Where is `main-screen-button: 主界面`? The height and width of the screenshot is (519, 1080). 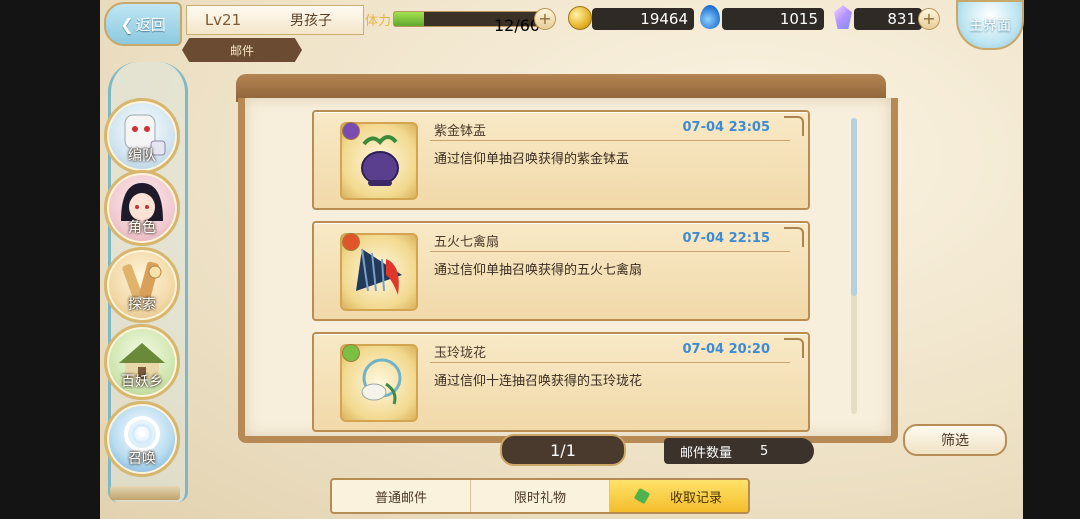
main-screen-button: 主界面 is located at coordinates (990, 25).